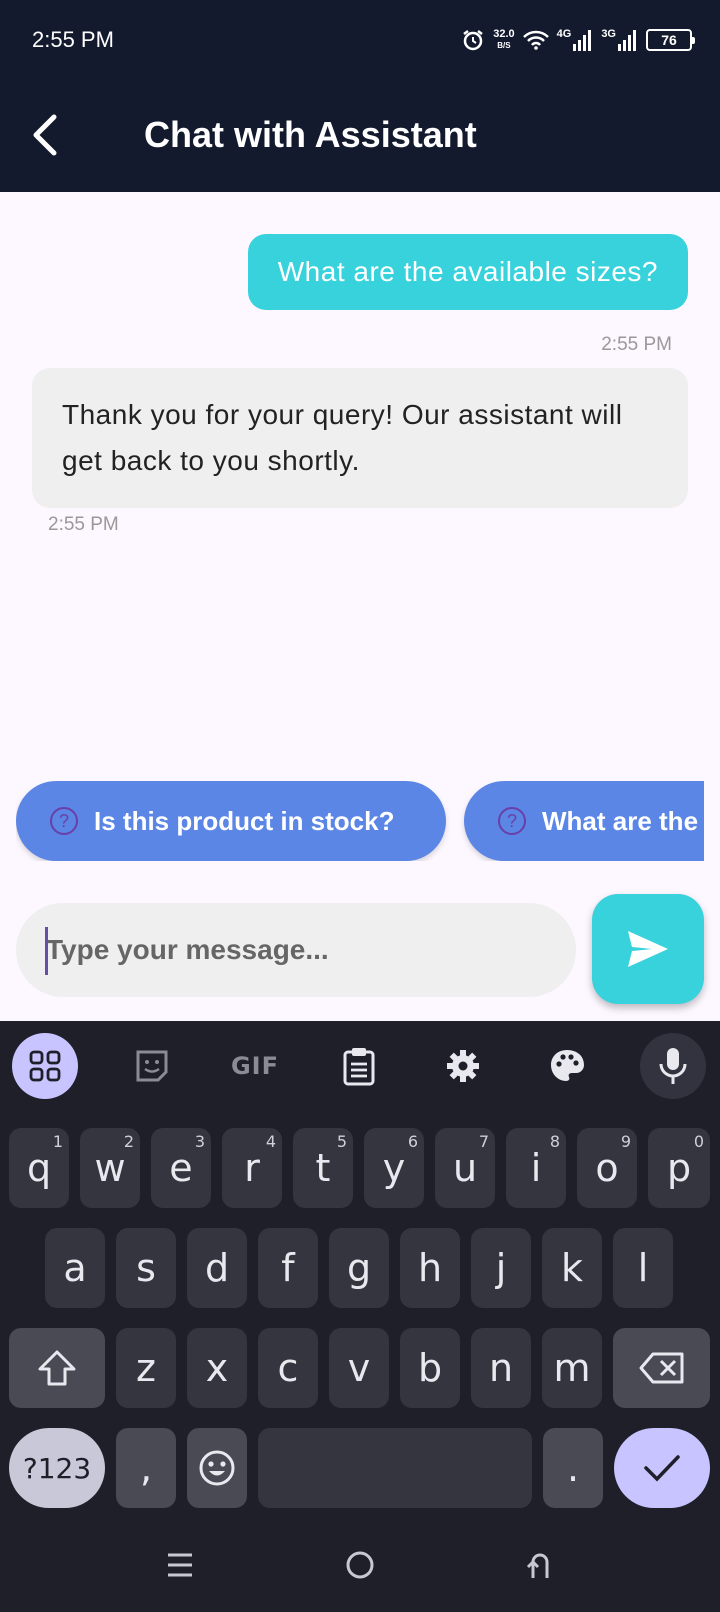 Image resolution: width=720 pixels, height=1612 pixels. I want to click on home-button, so click(360, 1565).